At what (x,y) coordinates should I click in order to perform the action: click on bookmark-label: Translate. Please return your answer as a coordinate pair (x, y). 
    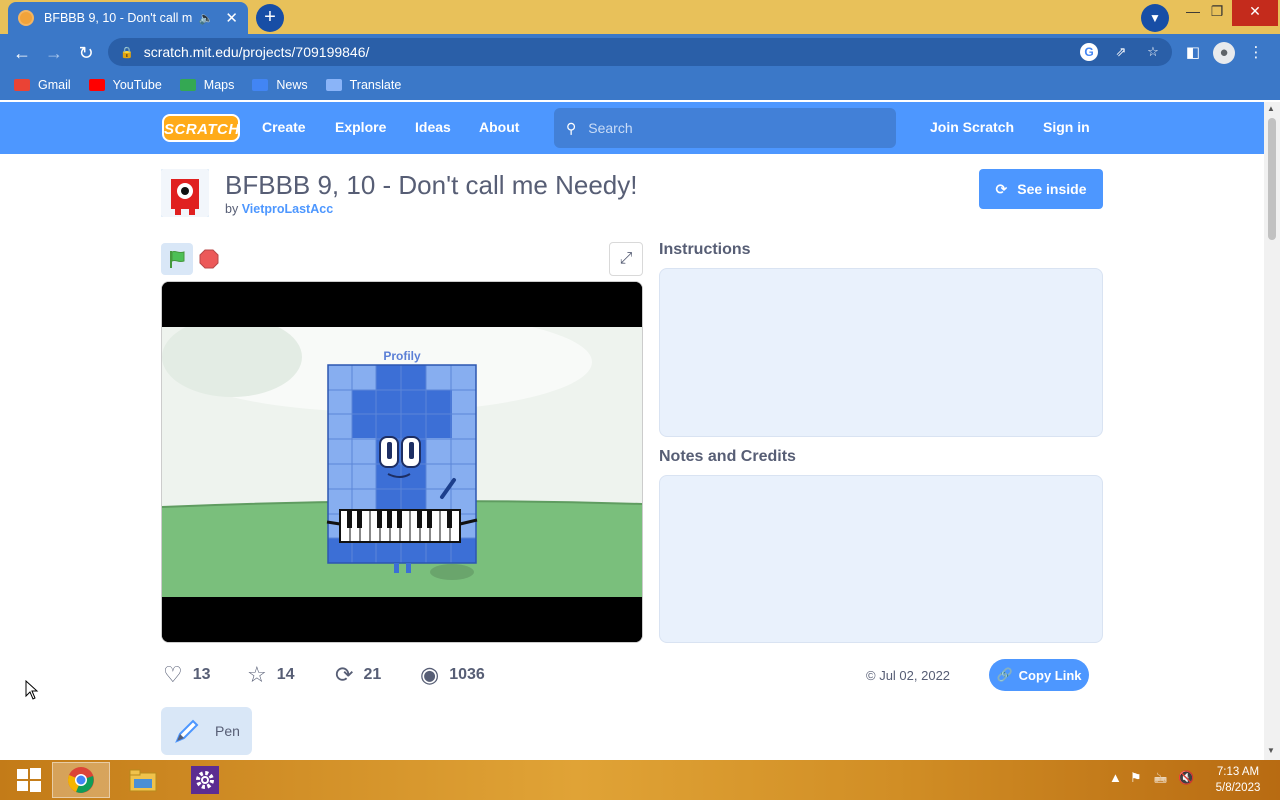
    Looking at the image, I should click on (375, 85).